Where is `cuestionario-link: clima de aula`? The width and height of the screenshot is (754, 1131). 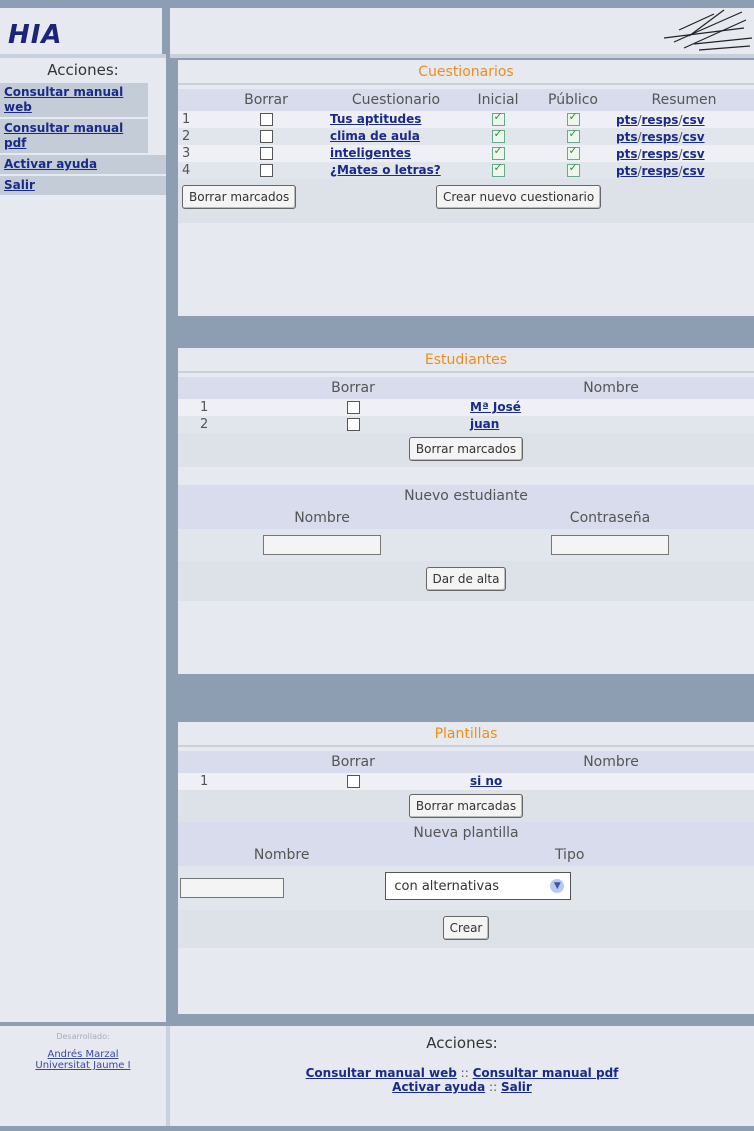
cuestionario-link: clima de aula is located at coordinates (375, 136).